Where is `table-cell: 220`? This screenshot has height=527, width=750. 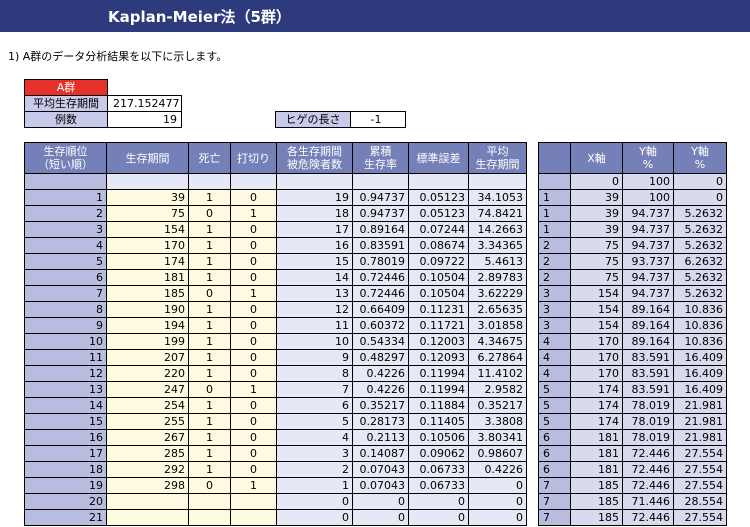
table-cell: 220 is located at coordinates (147, 373).